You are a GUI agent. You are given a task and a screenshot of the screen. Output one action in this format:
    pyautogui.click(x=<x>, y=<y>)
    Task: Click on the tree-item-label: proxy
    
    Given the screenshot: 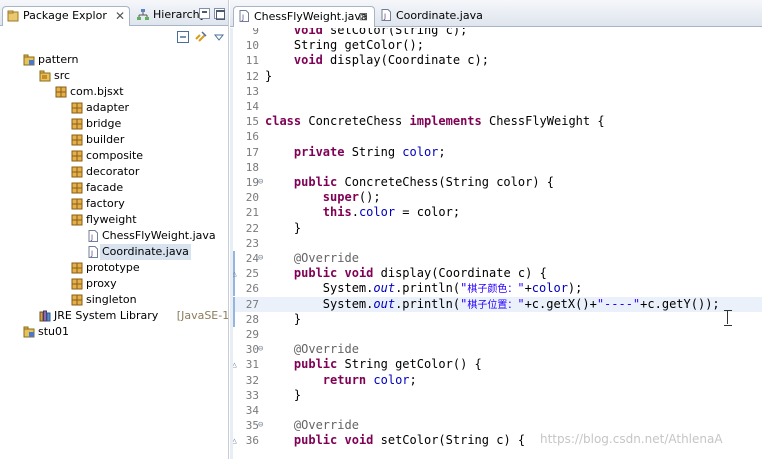 What is the action you would take?
    pyautogui.click(x=101, y=283)
    